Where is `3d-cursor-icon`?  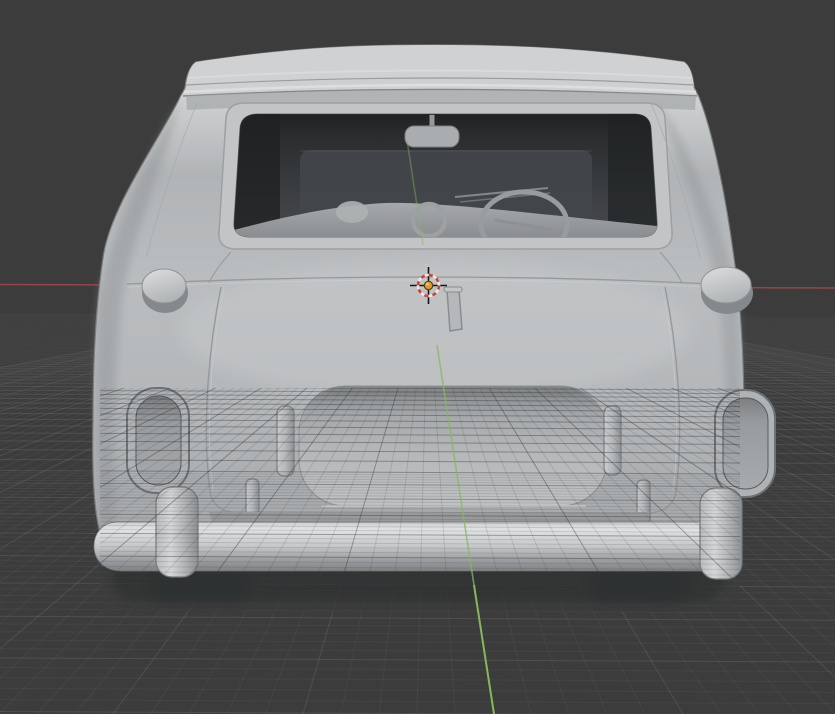 3d-cursor-icon is located at coordinates (428, 285).